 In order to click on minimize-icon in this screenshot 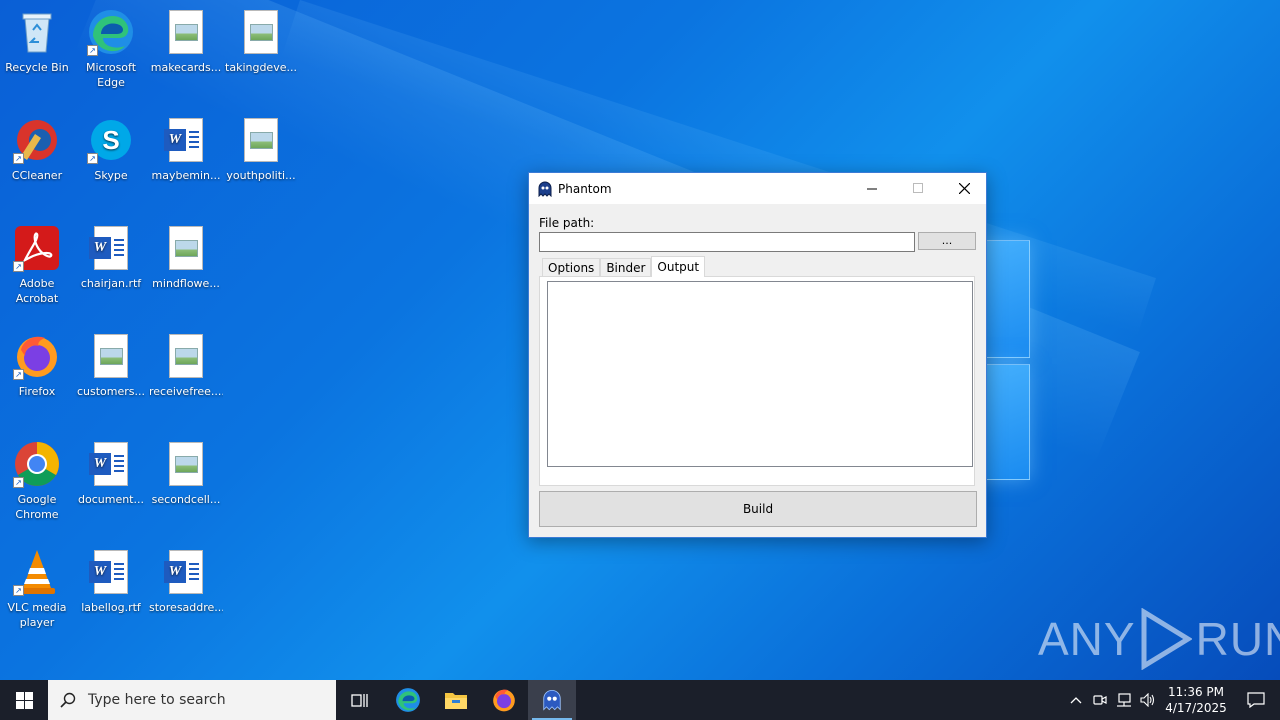, I will do `click(871, 189)`.